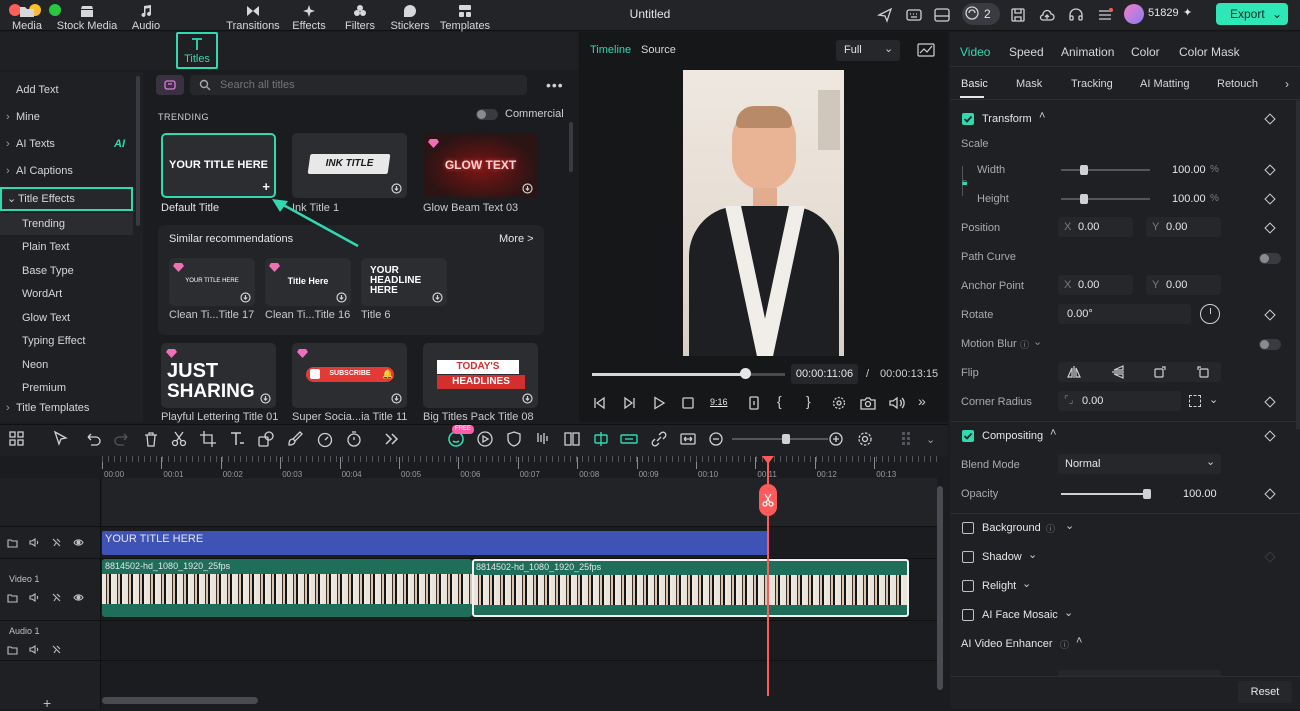  Describe the element at coordinates (768, 500) in the screenshot. I see `playhead-handle` at that location.